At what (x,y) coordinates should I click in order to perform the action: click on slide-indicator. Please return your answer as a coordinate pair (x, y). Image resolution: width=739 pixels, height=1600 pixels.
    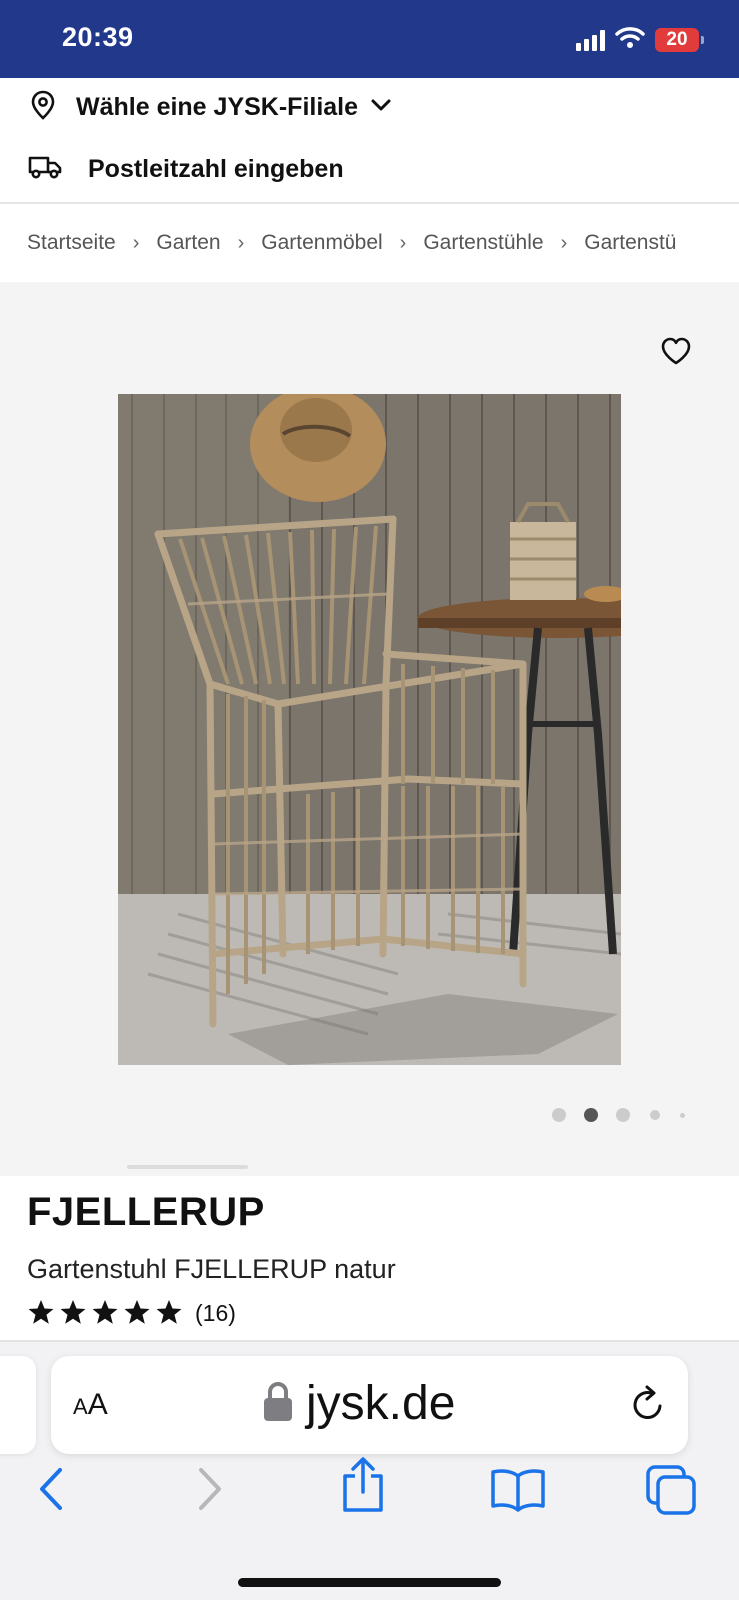
    Looking at the image, I should click on (618, 1115).